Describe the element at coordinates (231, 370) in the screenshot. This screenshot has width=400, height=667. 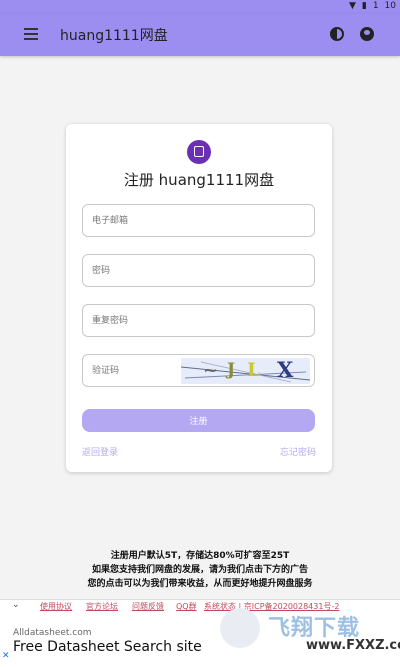
I see `captcha-char-2: J` at that location.